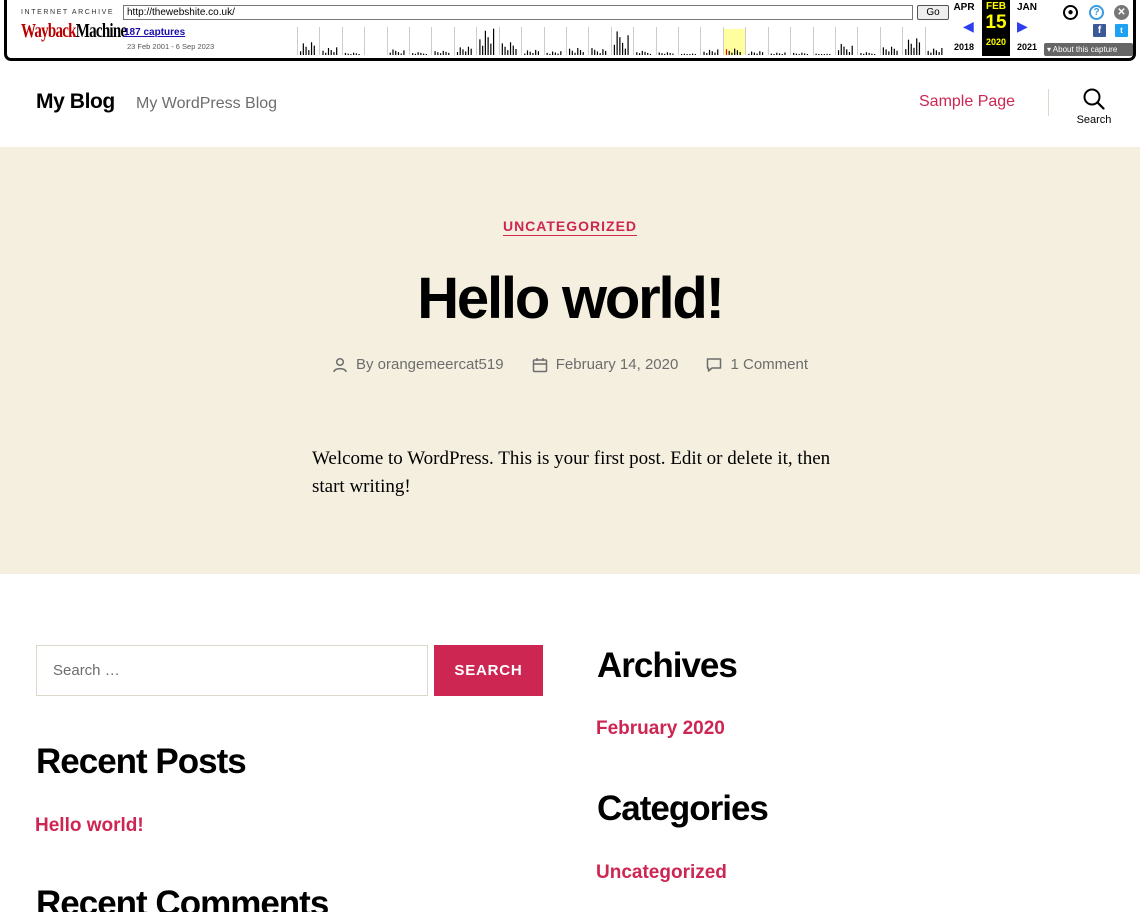  I want to click on user-icon: ●, so click(1070, 12).